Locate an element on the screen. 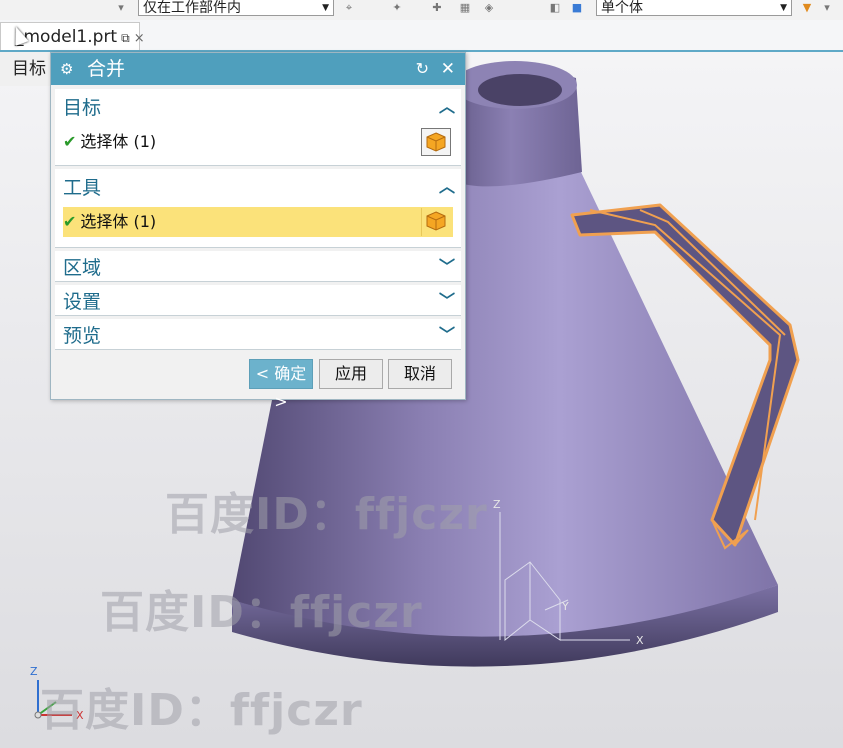  preview-group-header: 预览 is located at coordinates (82, 334).